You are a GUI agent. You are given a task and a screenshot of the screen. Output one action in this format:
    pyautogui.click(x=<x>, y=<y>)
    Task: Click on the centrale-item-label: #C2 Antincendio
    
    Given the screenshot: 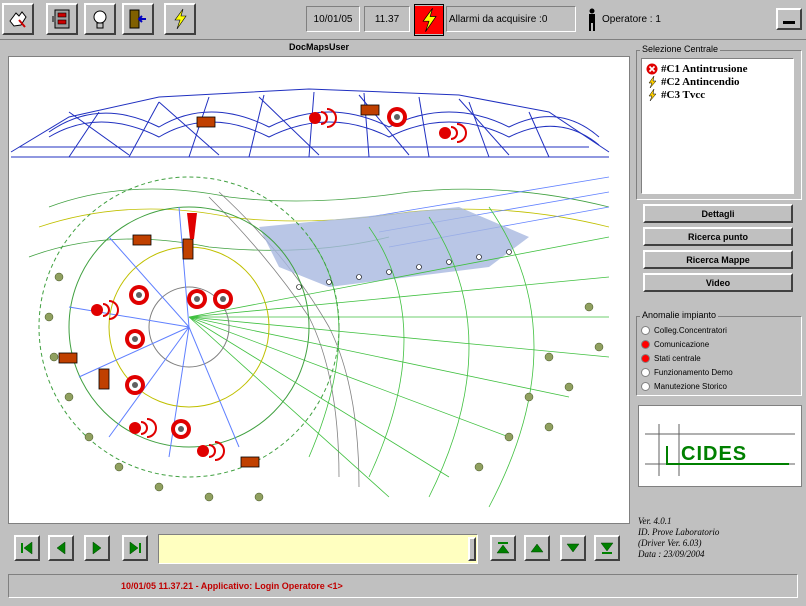 What is the action you would take?
    pyautogui.click(x=700, y=81)
    